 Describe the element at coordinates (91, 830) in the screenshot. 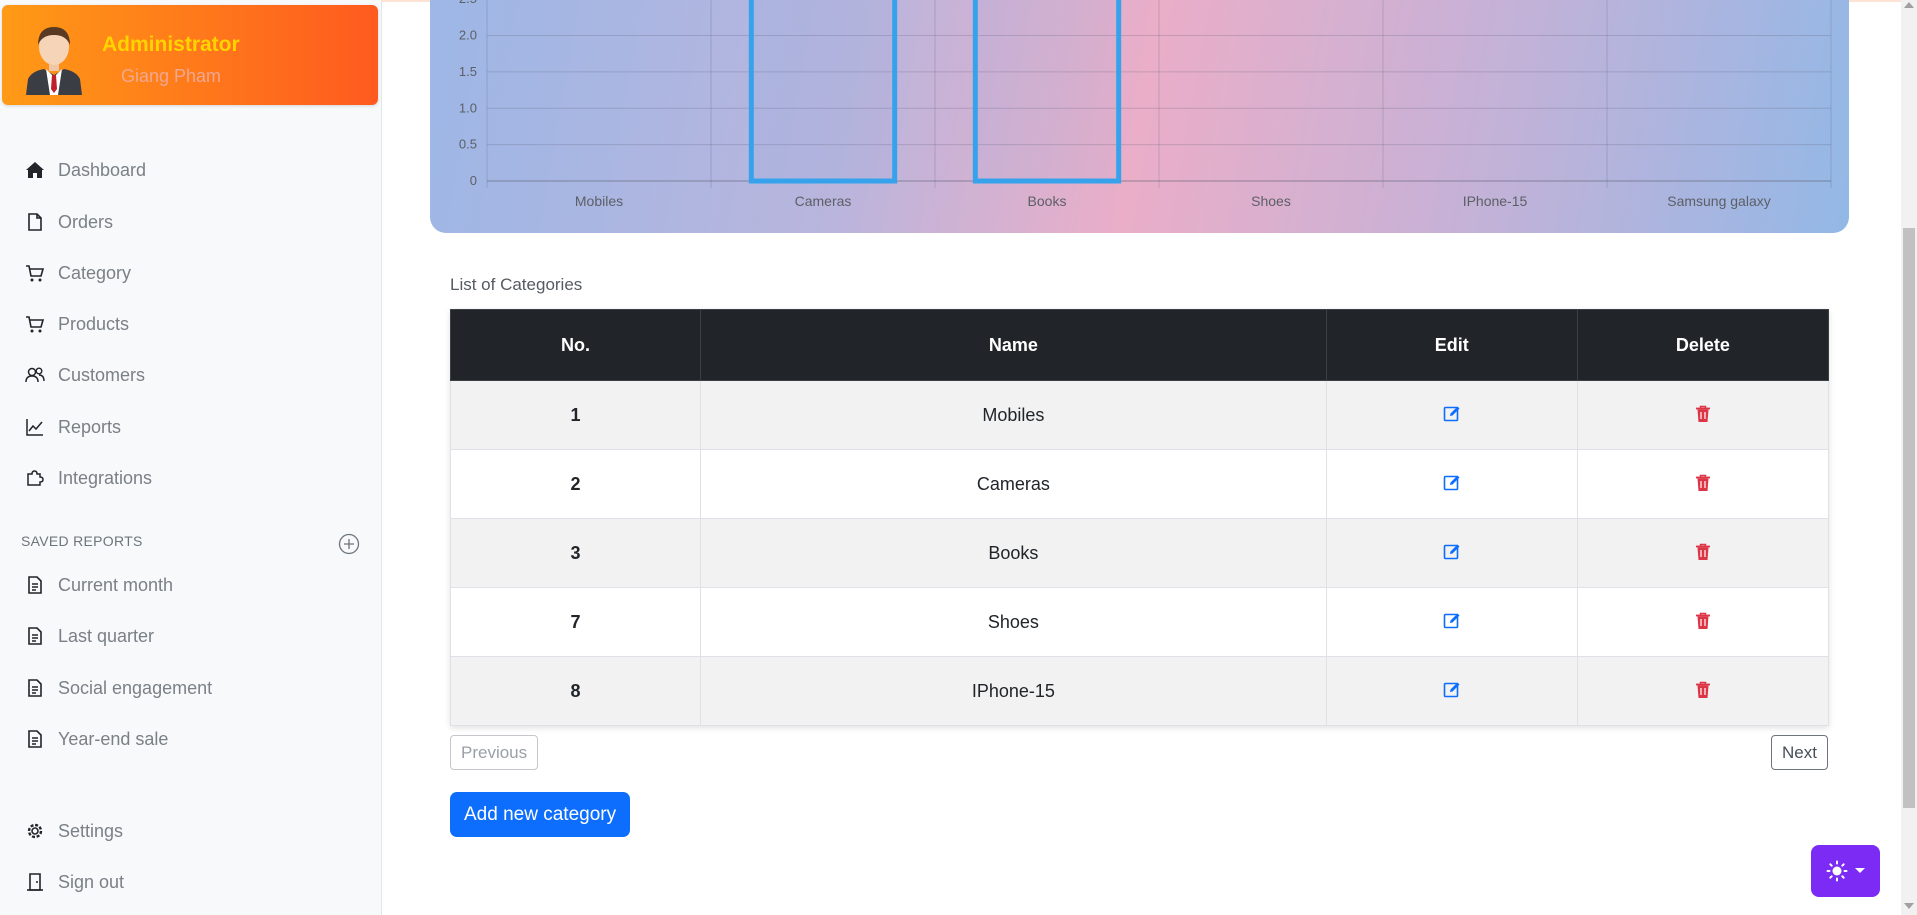

I see `sidebar-item-label: Settings` at that location.